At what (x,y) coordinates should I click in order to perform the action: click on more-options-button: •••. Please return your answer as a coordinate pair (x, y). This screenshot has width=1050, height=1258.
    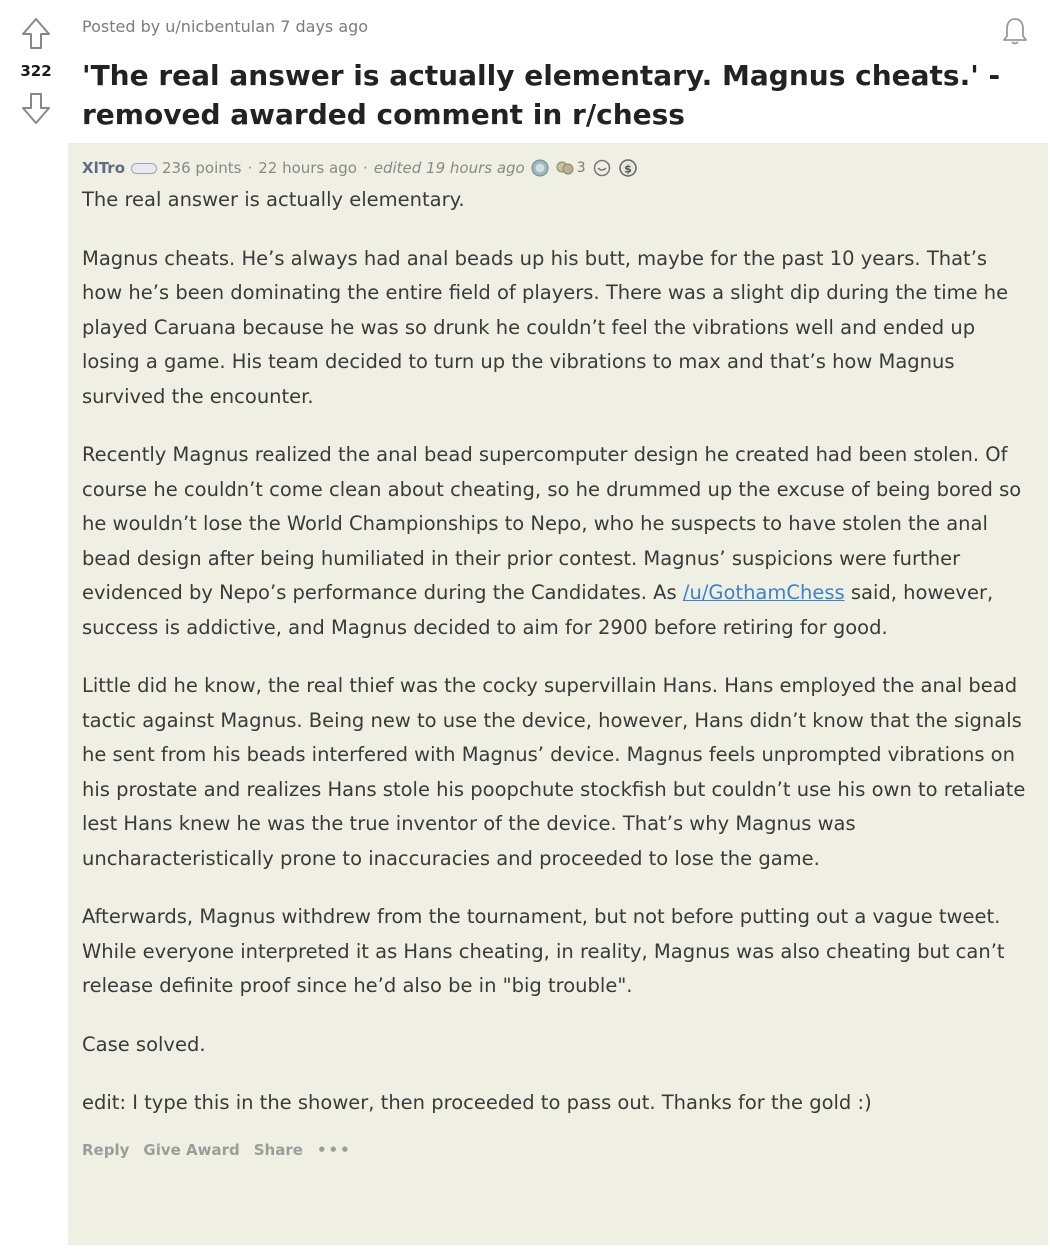
    Looking at the image, I should click on (334, 1150).